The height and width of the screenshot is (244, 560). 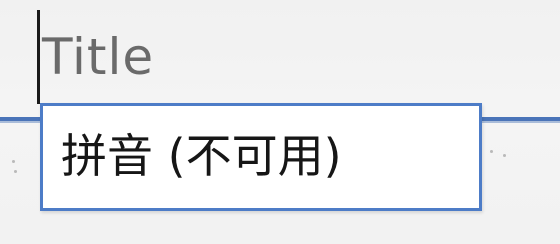 What do you see at coordinates (201, 156) in the screenshot?
I see `ime-mode-label: 拼音 (不可用)` at bounding box center [201, 156].